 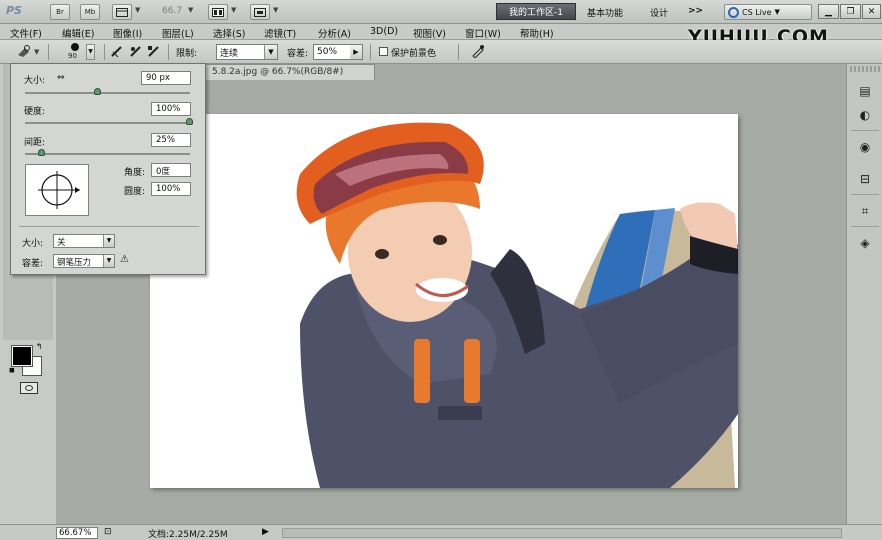 I want to click on histogram-panel-button: ▤, so click(x=865, y=91).